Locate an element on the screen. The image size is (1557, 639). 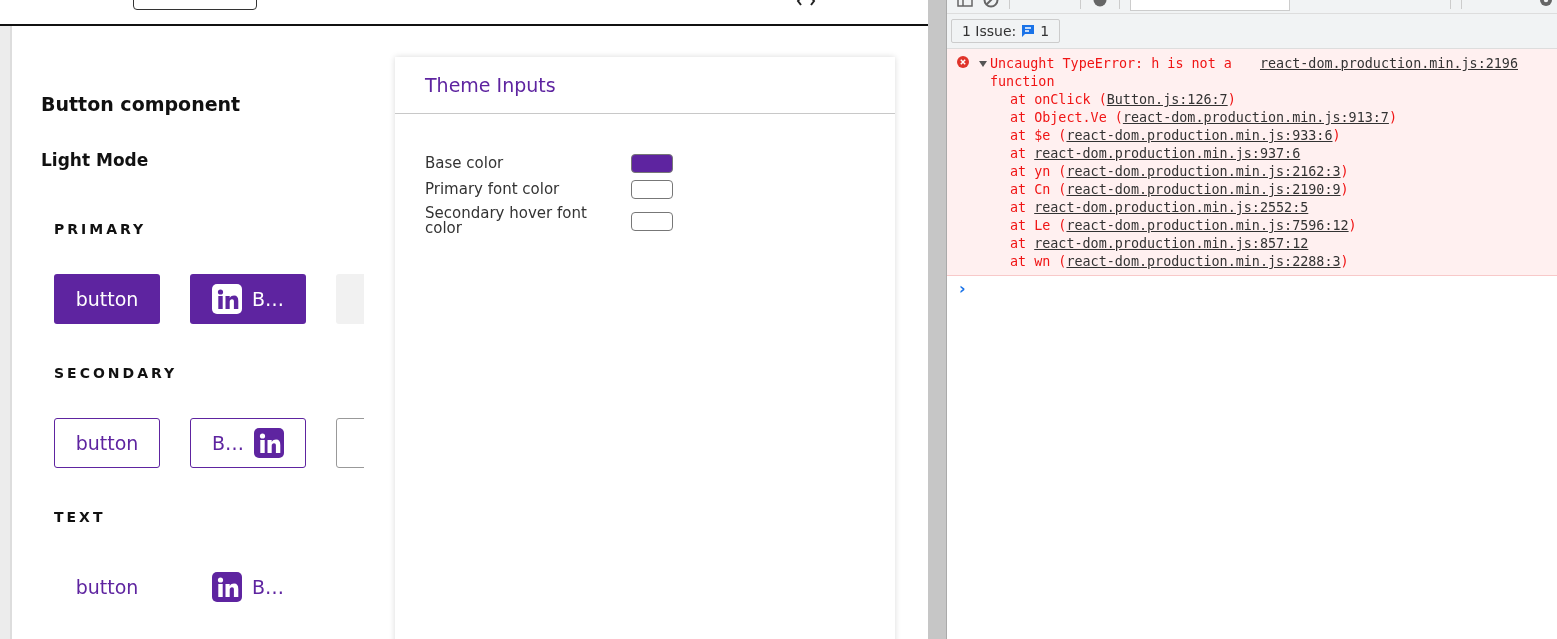
stack-frame: at Le (react-dom.production.min.js:7596:12) is located at coordinates (1248, 226).